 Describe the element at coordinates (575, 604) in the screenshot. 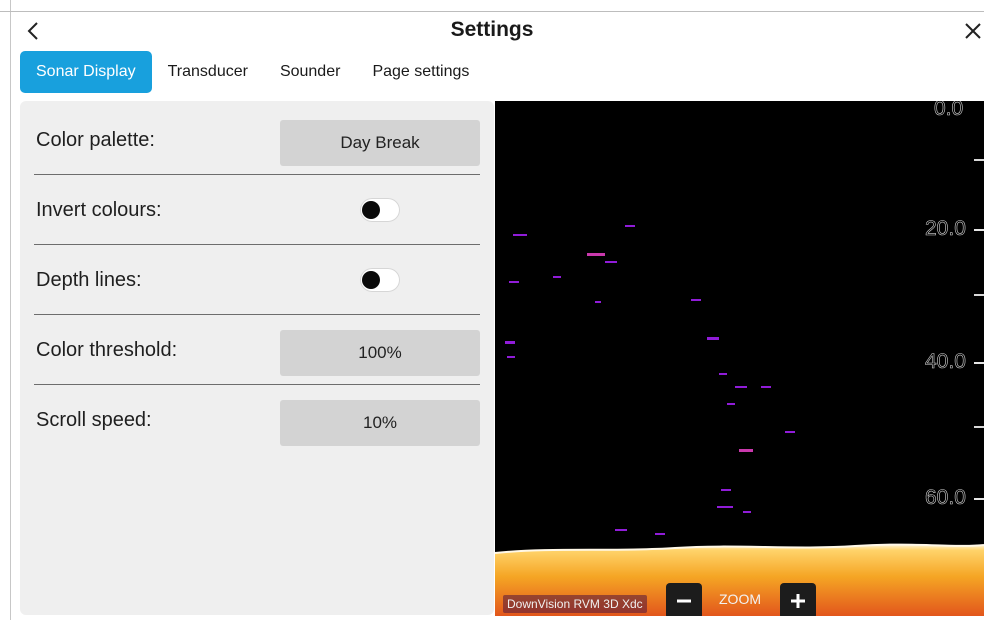

I see `transducer-source-label: DownVision RVM 3D Xdc` at that location.